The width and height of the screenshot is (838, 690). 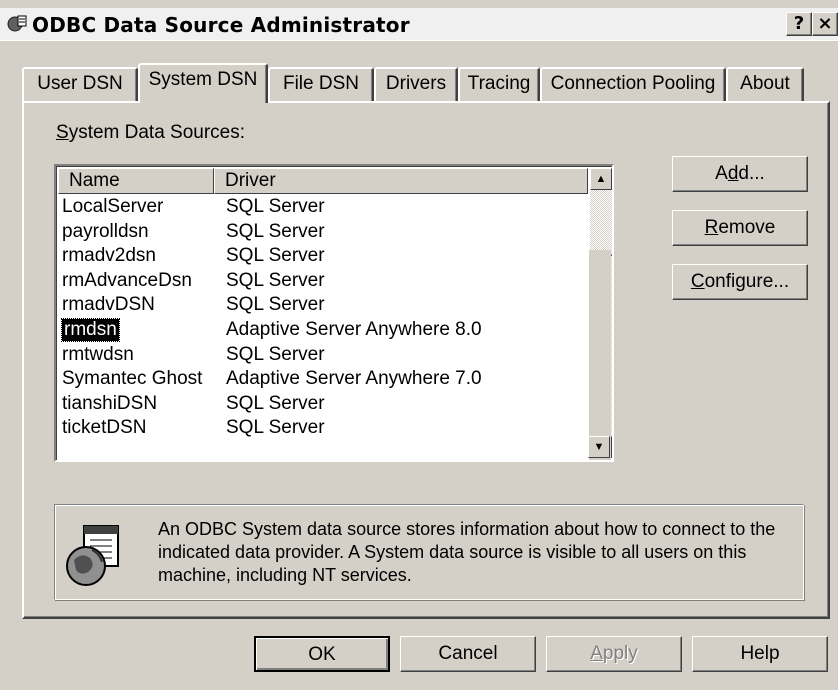 What do you see at coordinates (468, 654) in the screenshot?
I see `cancel-button: Cancel` at bounding box center [468, 654].